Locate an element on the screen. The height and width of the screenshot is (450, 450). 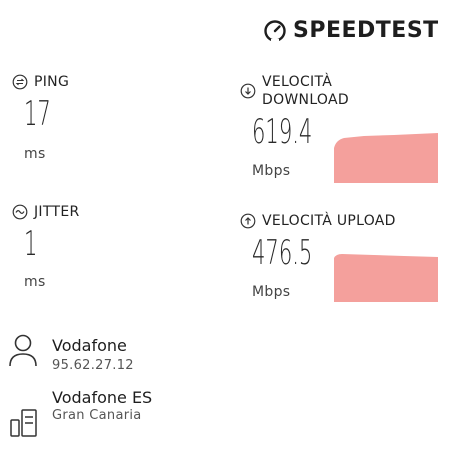
download-graph-area is located at coordinates (386, 158).